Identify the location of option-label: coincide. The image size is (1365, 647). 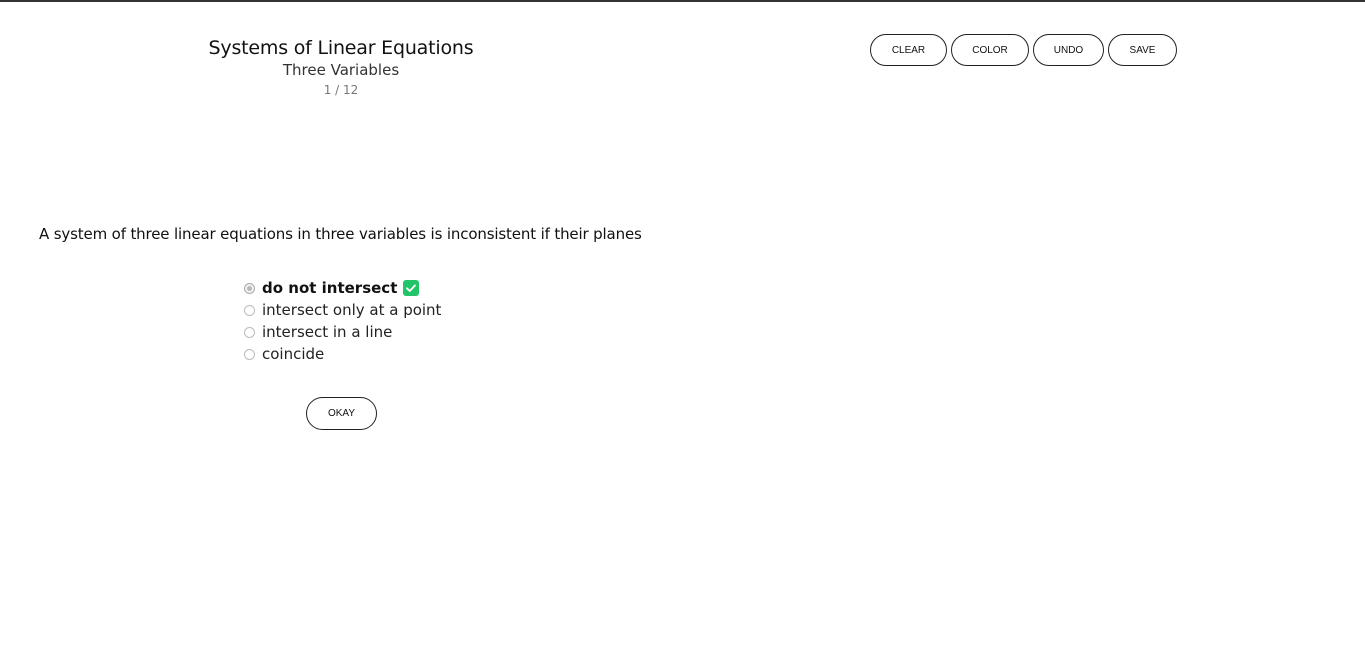
(293, 354).